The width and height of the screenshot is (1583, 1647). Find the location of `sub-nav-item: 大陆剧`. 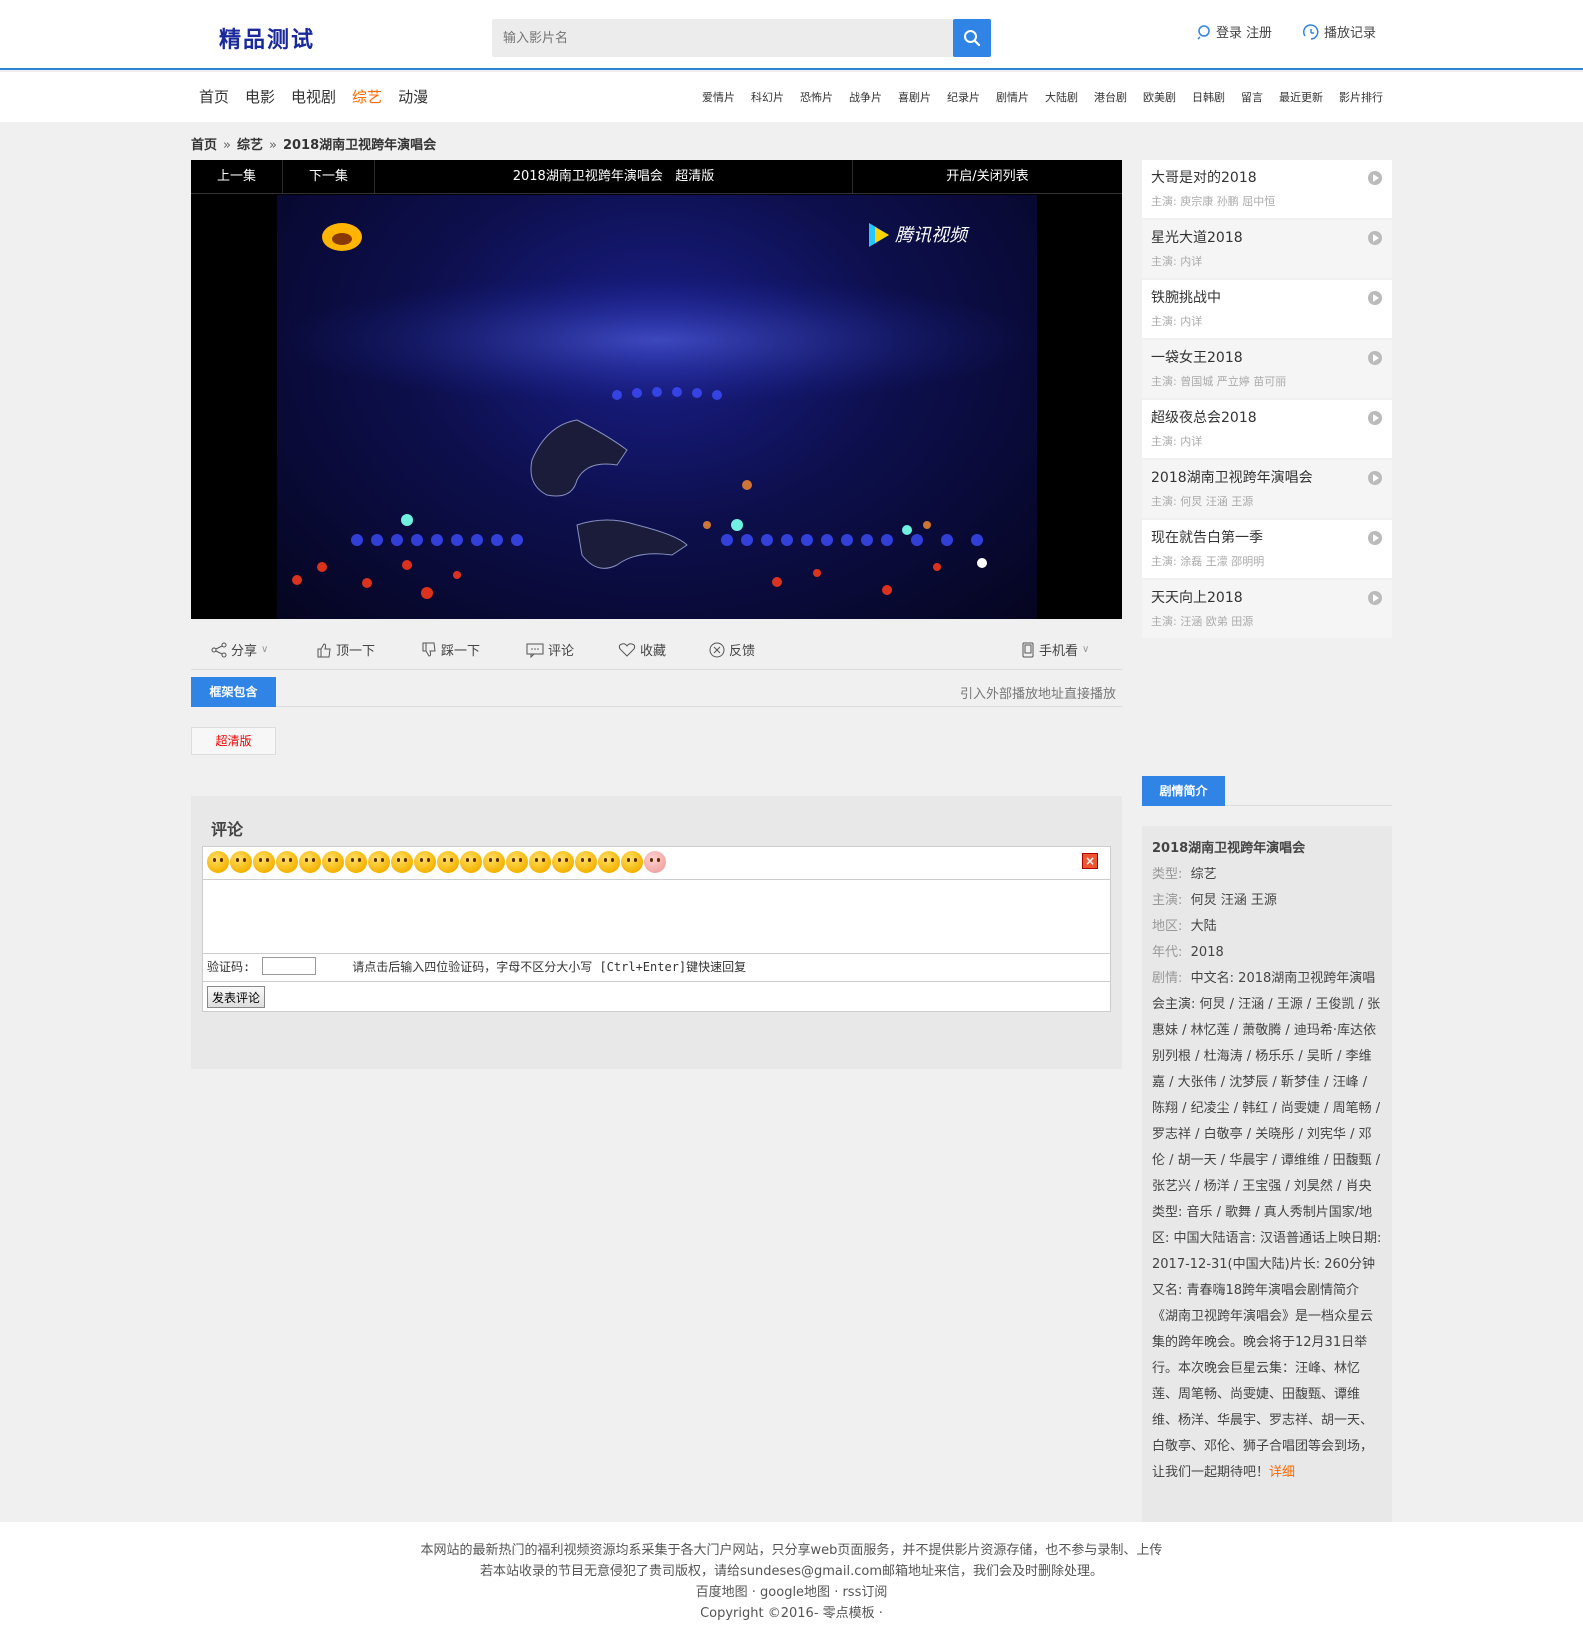

sub-nav-item: 大陆剧 is located at coordinates (1061, 97).